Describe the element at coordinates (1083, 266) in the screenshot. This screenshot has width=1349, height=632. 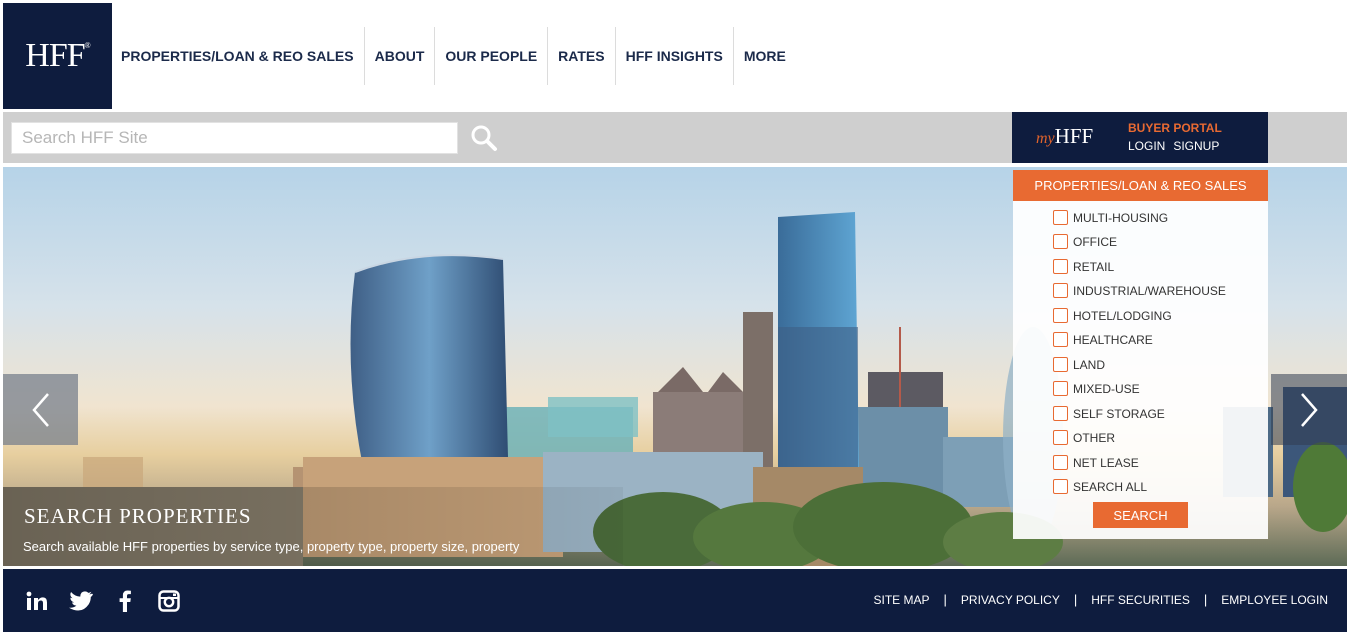
I see `option-retail: RETAIL` at that location.